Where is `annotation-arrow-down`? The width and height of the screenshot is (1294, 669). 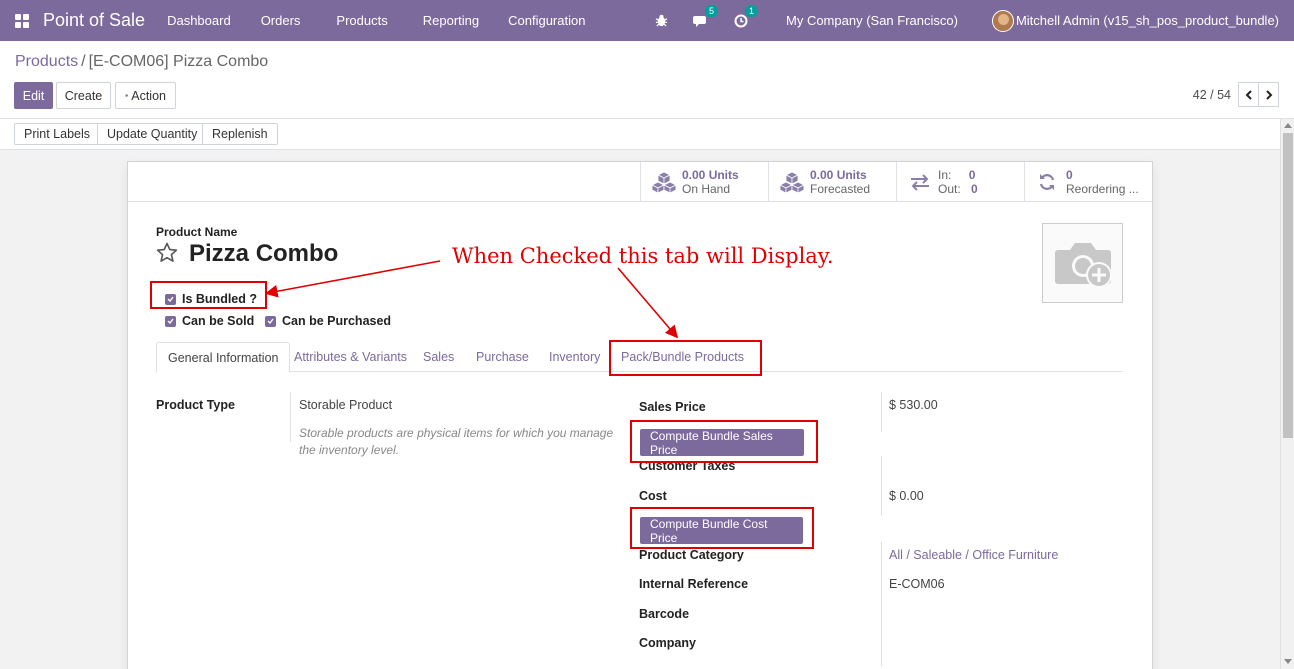 annotation-arrow-down is located at coordinates (648, 303).